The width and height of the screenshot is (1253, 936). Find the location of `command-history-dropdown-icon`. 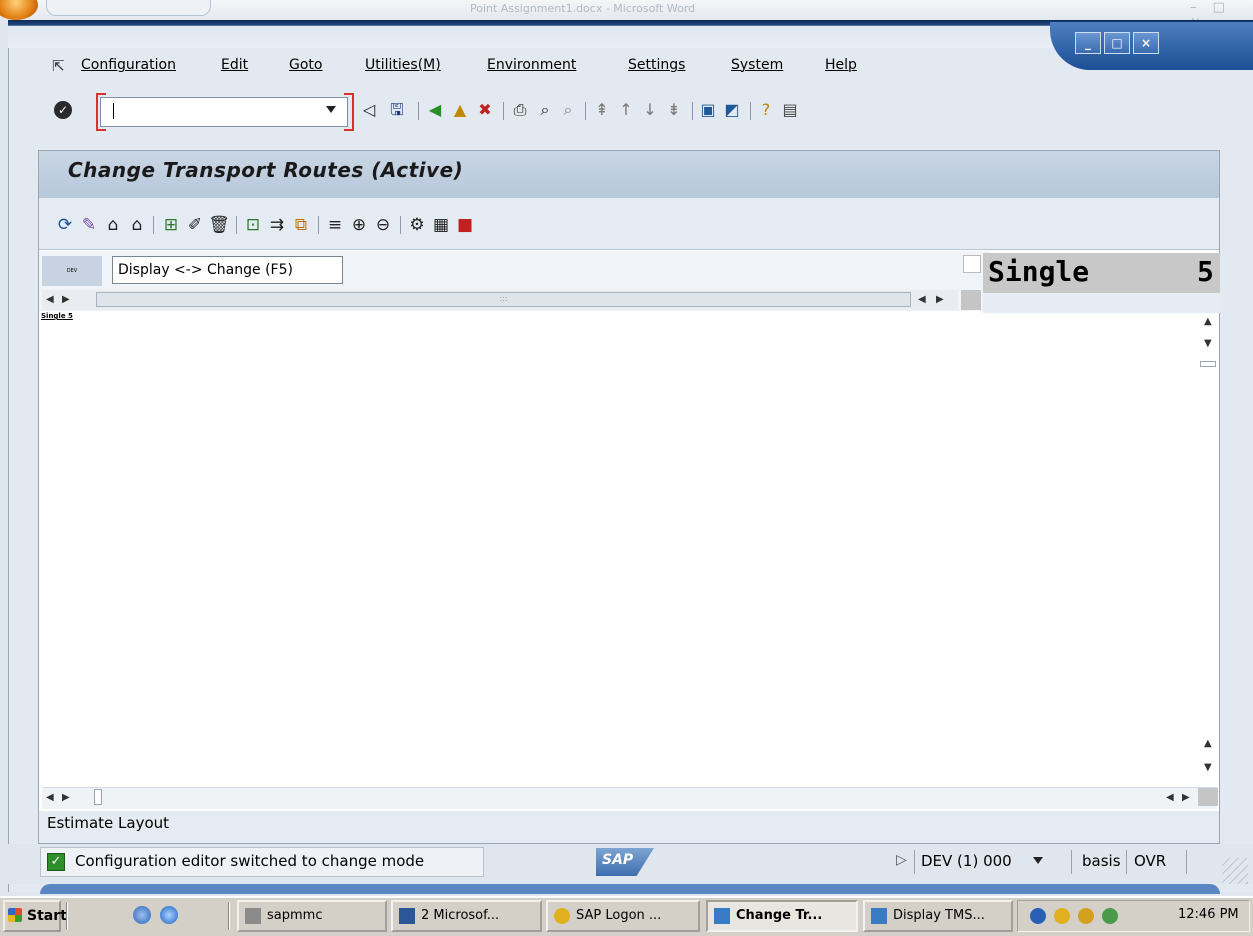

command-history-dropdown-icon is located at coordinates (331, 109).